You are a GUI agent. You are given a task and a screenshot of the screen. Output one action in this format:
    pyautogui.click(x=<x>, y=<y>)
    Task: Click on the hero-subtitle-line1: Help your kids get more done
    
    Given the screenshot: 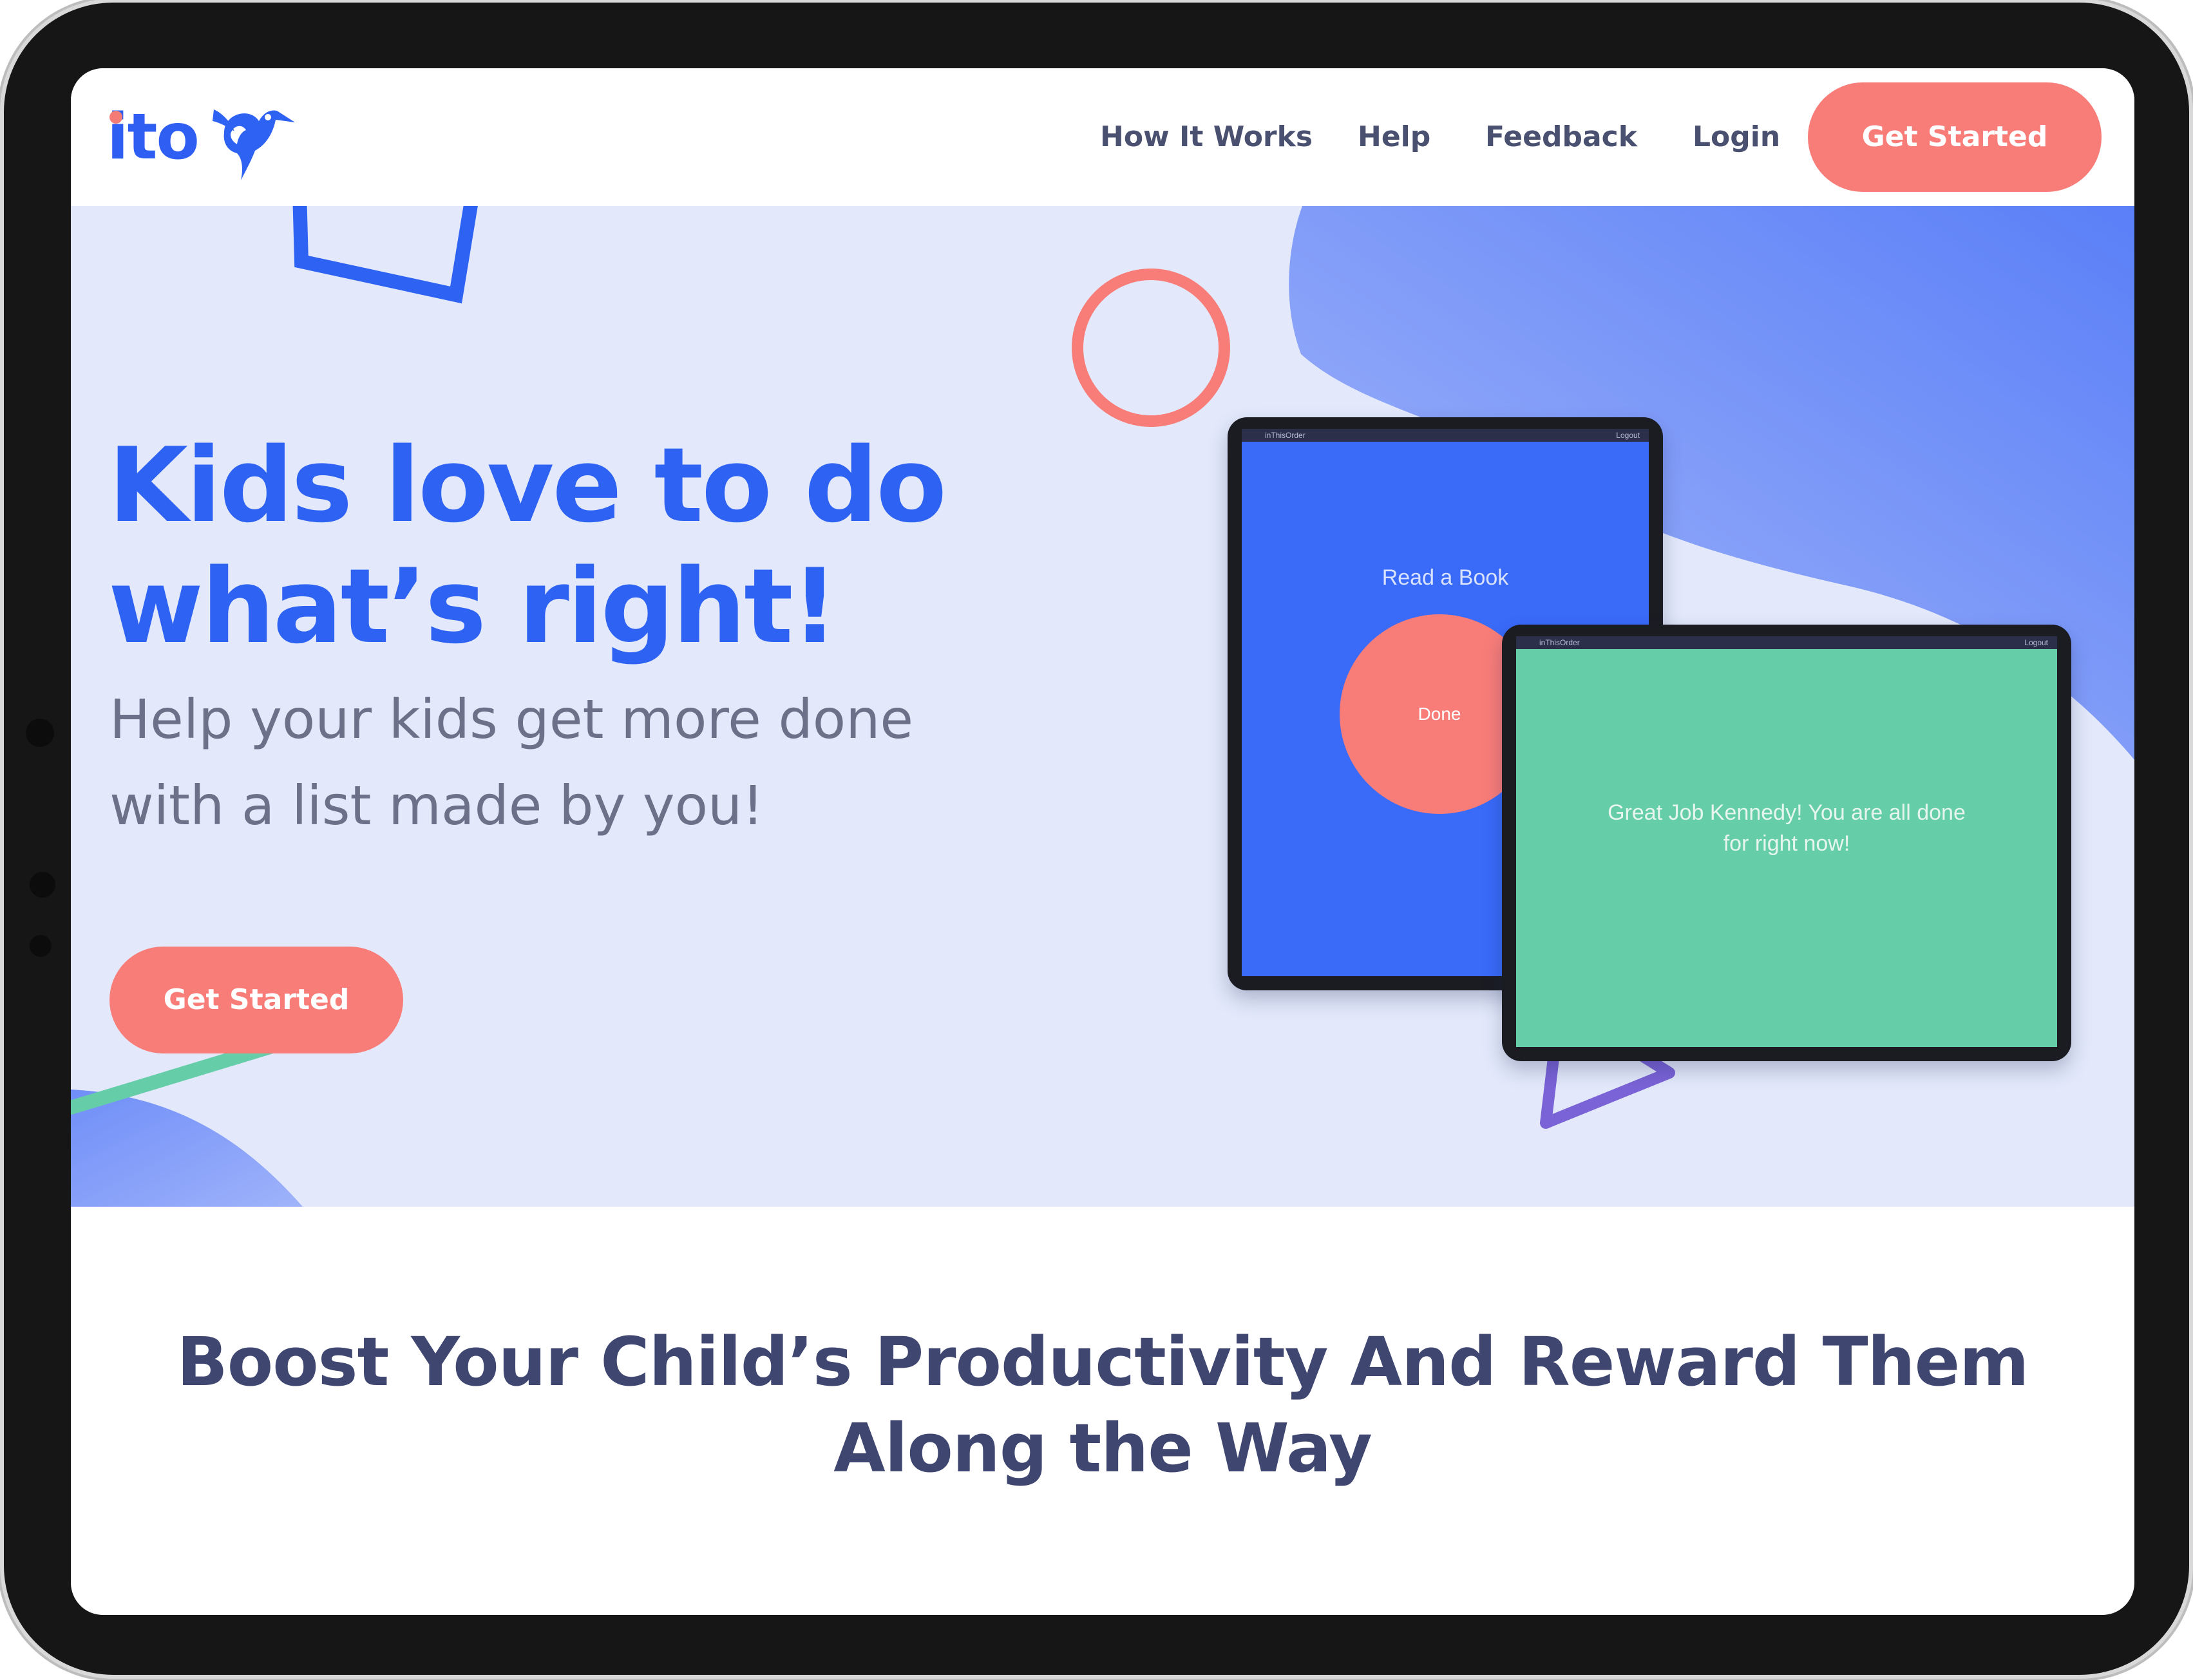 What is the action you would take?
    pyautogui.click(x=511, y=720)
    